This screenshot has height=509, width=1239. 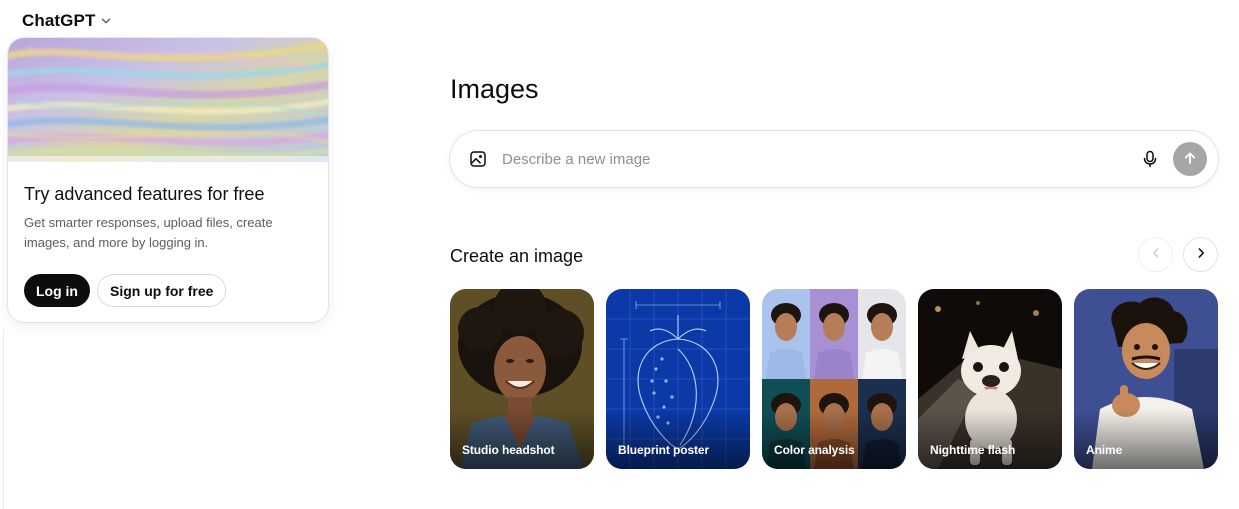 I want to click on style-card-label: Nighttime flash, so click(x=973, y=450).